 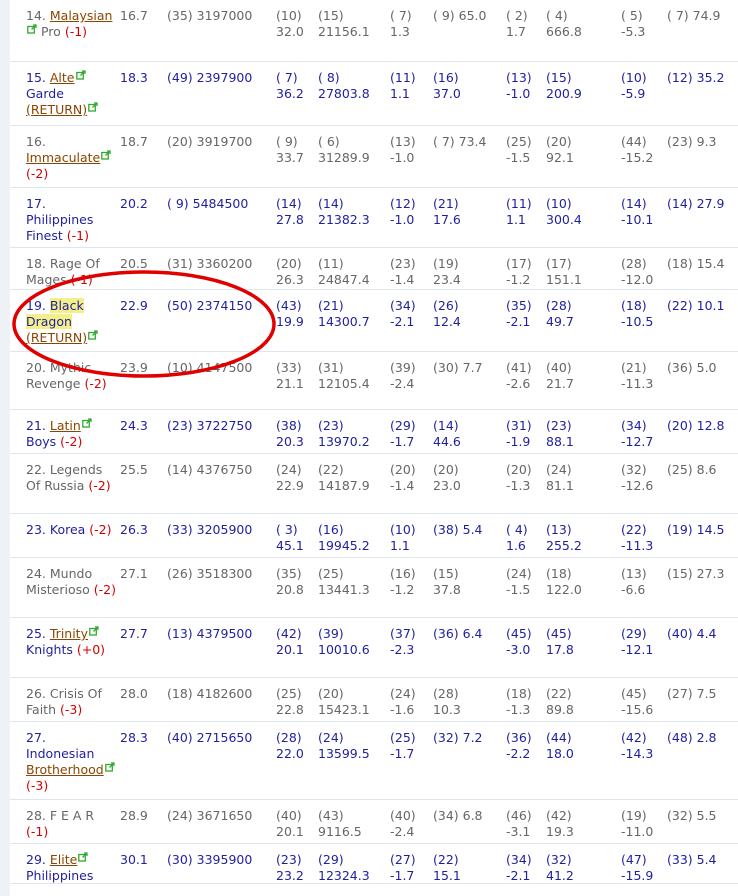 I want to click on stat-line: -2.6, so click(x=518, y=383).